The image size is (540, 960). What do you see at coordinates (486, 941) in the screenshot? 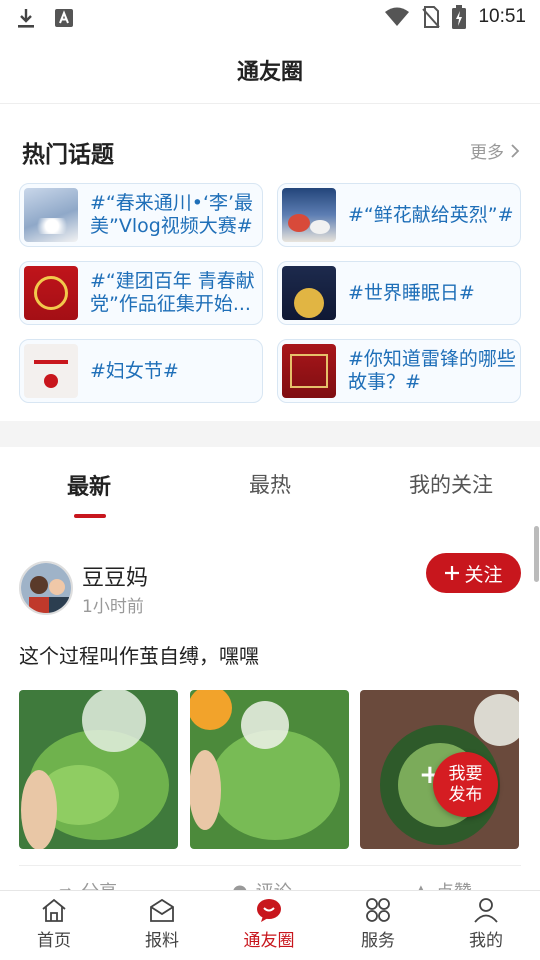
I see `nav-mine-label: 我的` at bounding box center [486, 941].